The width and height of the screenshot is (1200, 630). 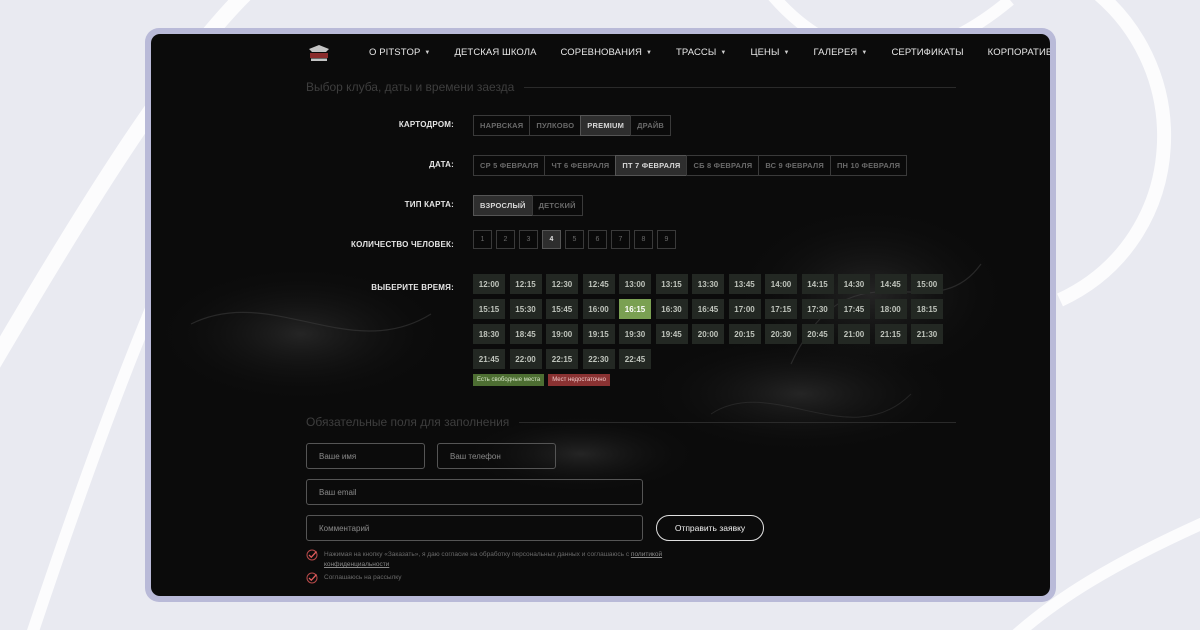 I want to click on time-slot: 22:45, so click(x=635, y=359).